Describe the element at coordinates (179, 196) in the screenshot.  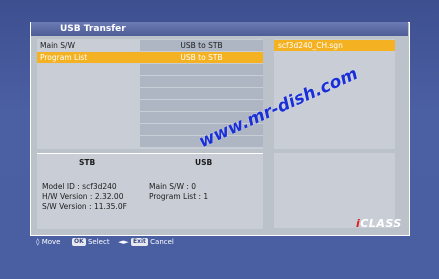
I see `usb-program-list: Program List : 1` at that location.